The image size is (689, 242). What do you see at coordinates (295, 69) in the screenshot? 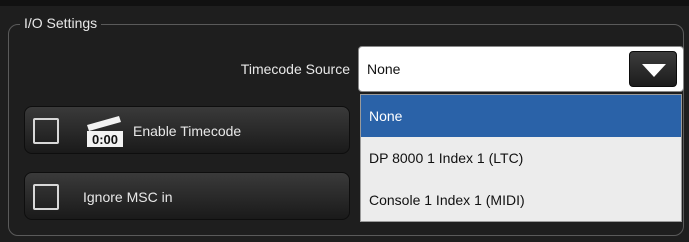
I see `timecode-source-label: Timecode Source` at bounding box center [295, 69].